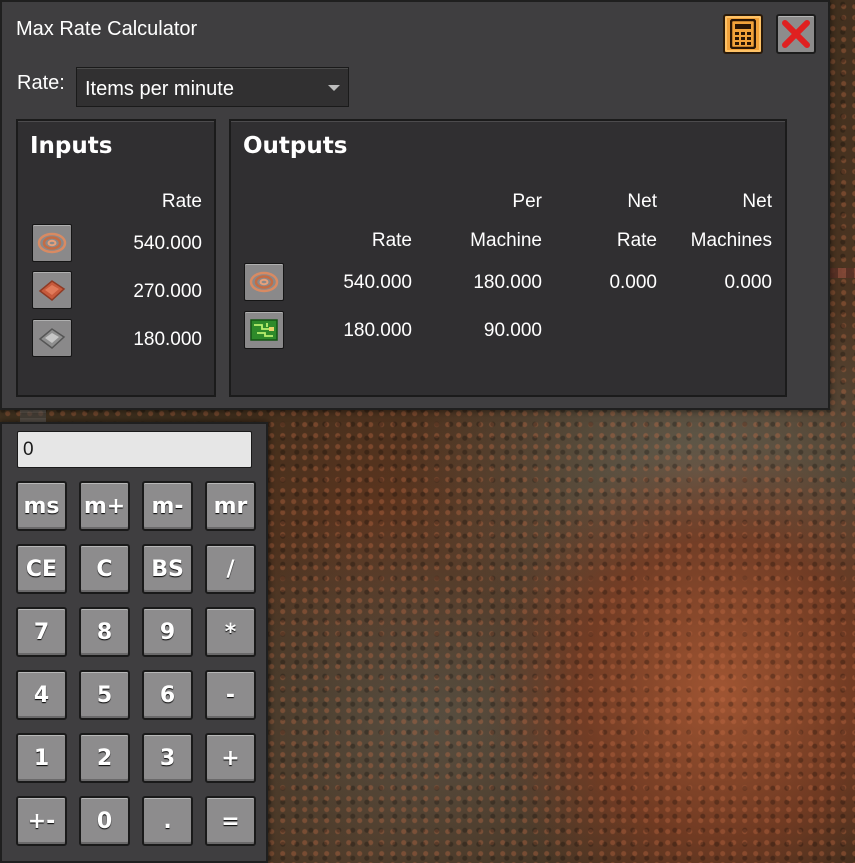 The image size is (855, 863). I want to click on key-ms: ms, so click(41, 506).